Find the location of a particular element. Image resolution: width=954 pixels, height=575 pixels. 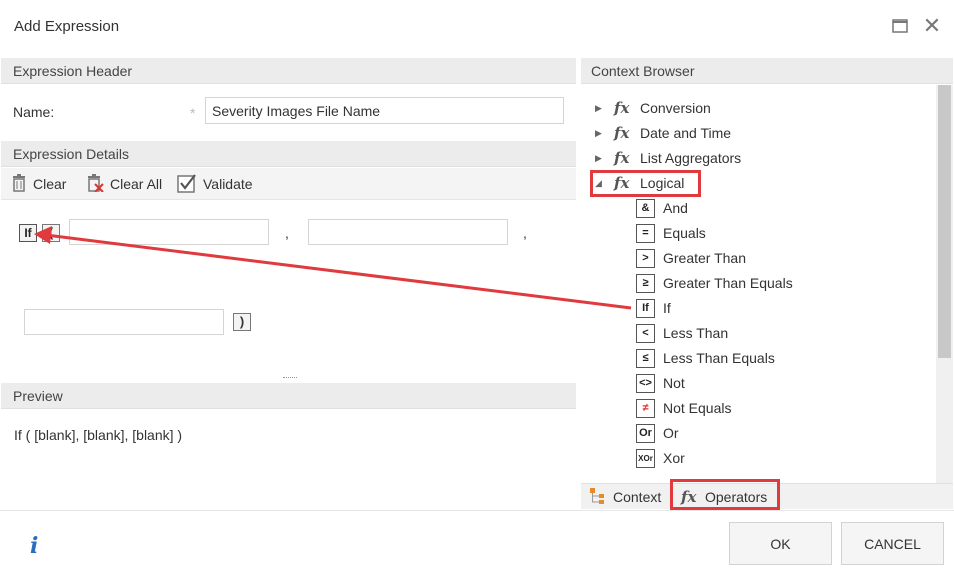

not-equals-icon: ≠ is located at coordinates (645, 408).